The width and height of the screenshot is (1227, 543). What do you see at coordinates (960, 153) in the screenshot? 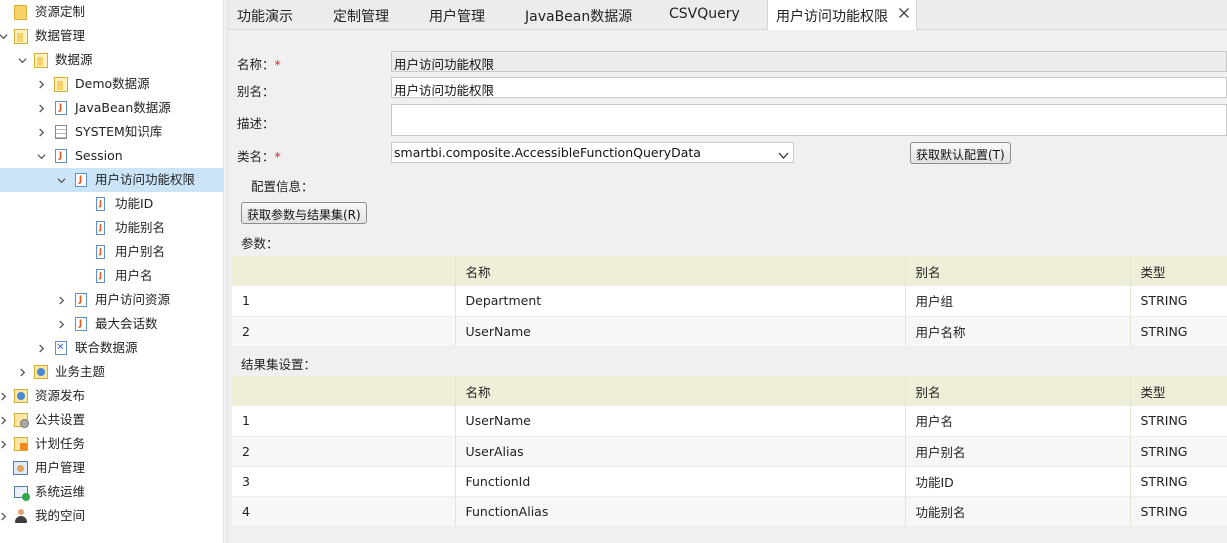
I see `get-default-config-button: 获取默认配置(T)` at bounding box center [960, 153].